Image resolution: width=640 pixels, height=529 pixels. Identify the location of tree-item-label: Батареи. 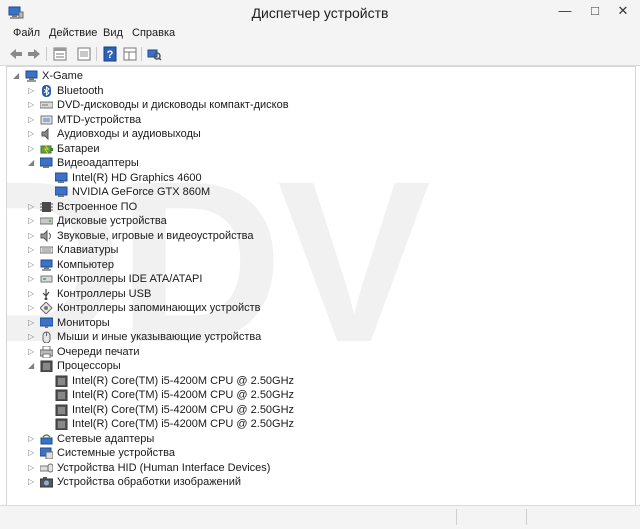
(78, 148).